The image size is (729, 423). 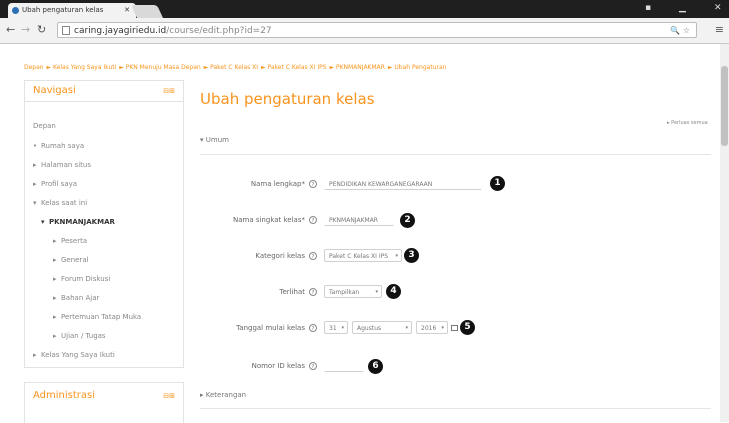 I want to click on nav-item-general: General, so click(x=75, y=260).